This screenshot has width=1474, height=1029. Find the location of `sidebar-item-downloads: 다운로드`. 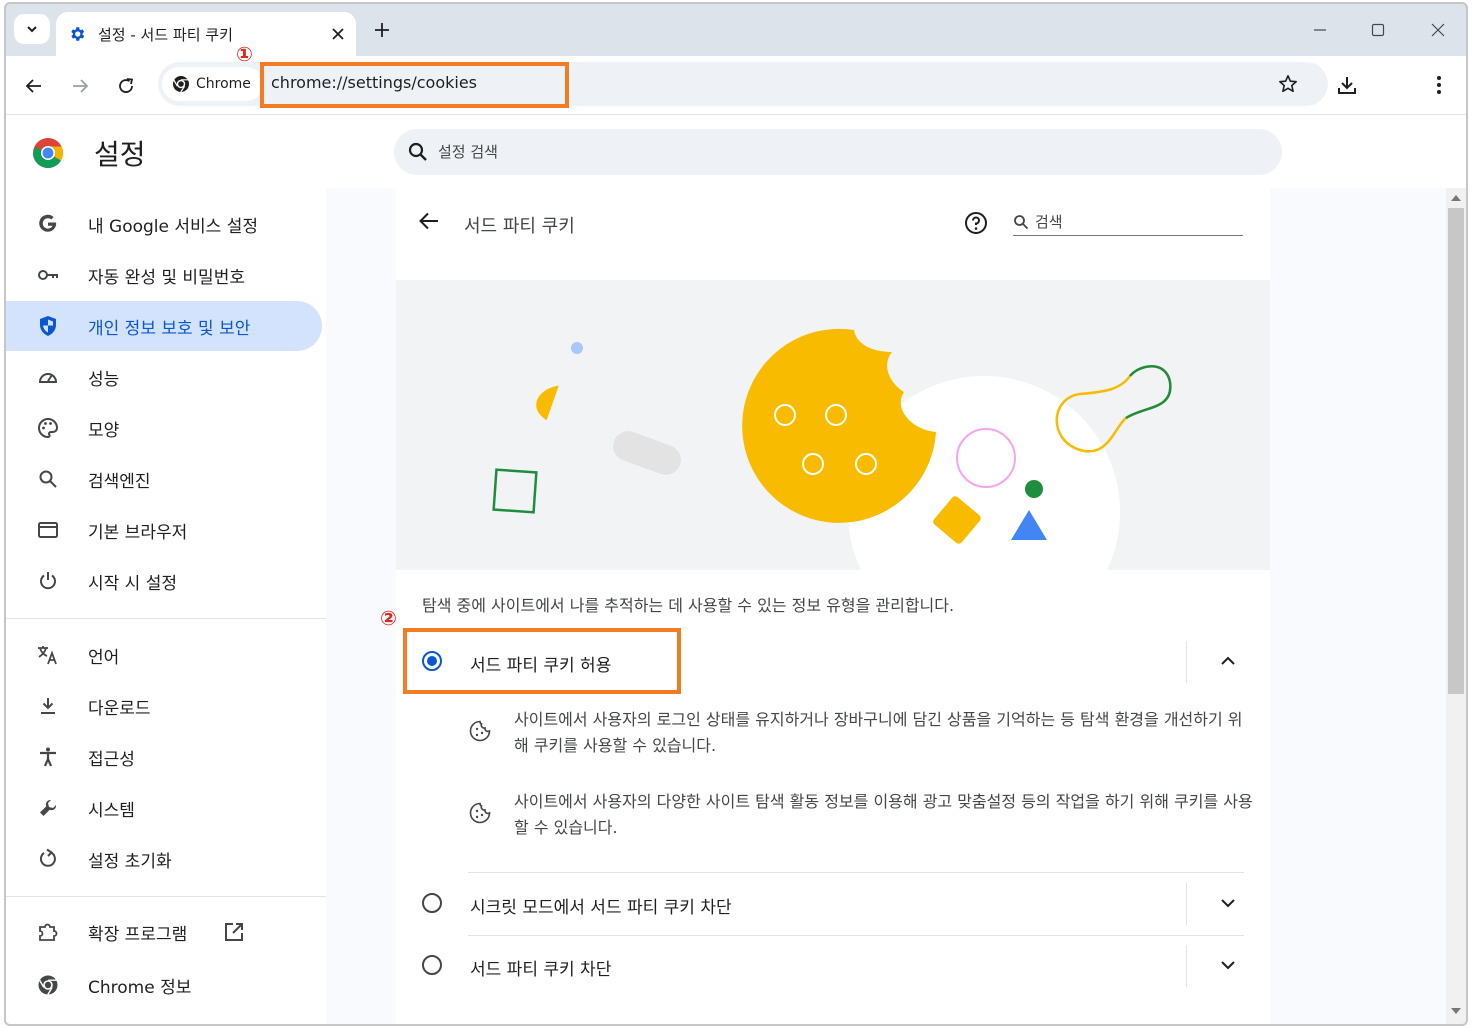

sidebar-item-downloads: 다운로드 is located at coordinates (164, 706).